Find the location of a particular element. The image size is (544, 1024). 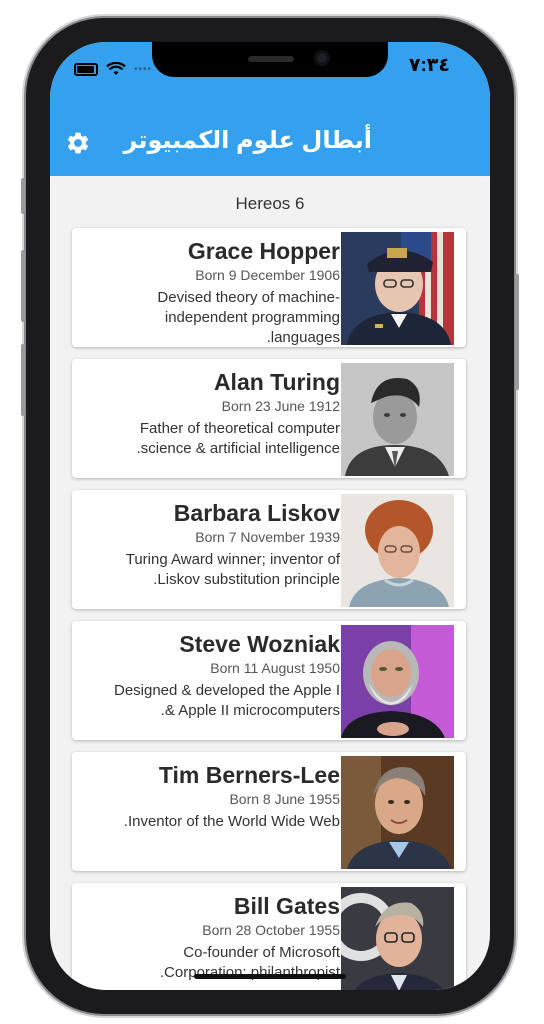

hero-name: Grace Hopper is located at coordinates (263, 251).